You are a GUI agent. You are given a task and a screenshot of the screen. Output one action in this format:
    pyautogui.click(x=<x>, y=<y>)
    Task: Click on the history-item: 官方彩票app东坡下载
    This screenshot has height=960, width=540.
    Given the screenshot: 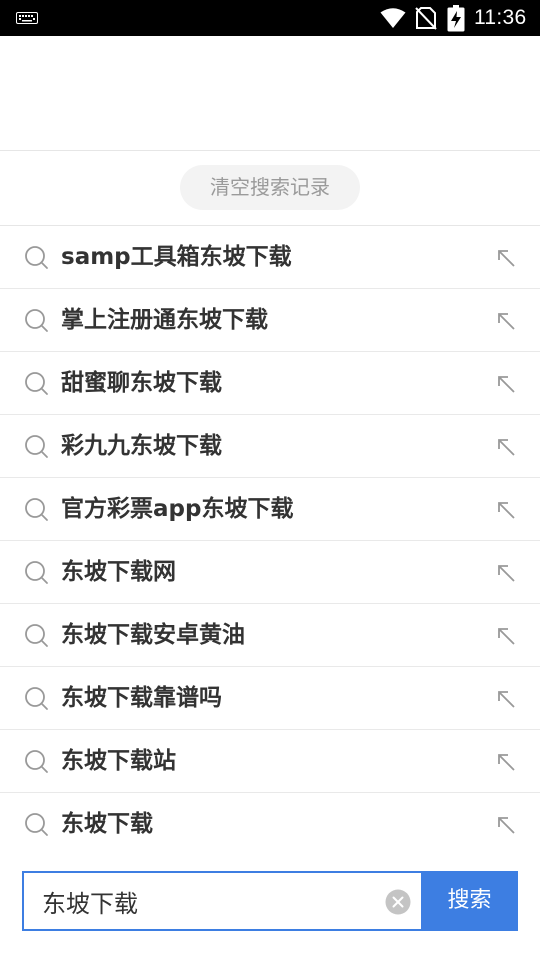 What is the action you would take?
    pyautogui.click(x=270, y=509)
    